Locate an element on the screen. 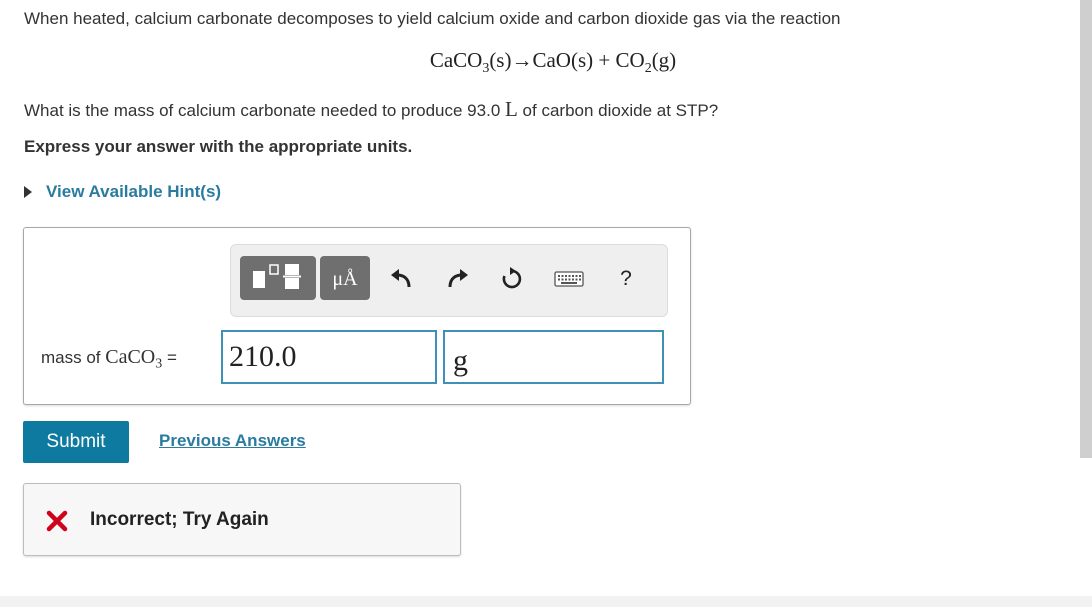 The image size is (1092, 607). redo-button is located at coordinates (458, 279).